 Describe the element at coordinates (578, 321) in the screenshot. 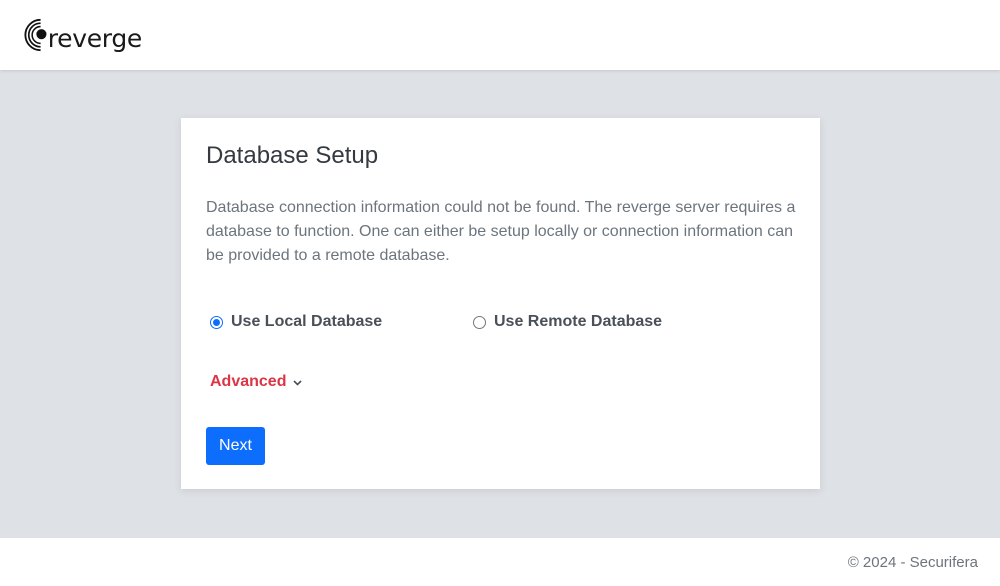

I see `remote-database-label: Use Remote Database` at that location.